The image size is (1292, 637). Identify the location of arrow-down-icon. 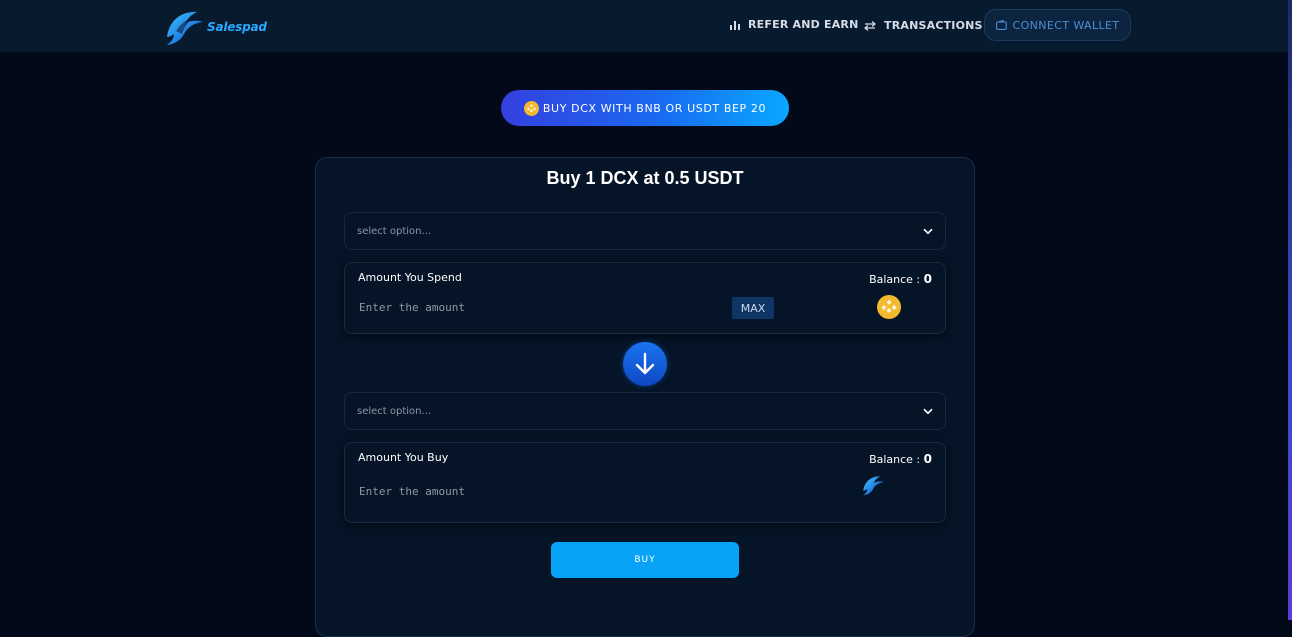
(645, 363).